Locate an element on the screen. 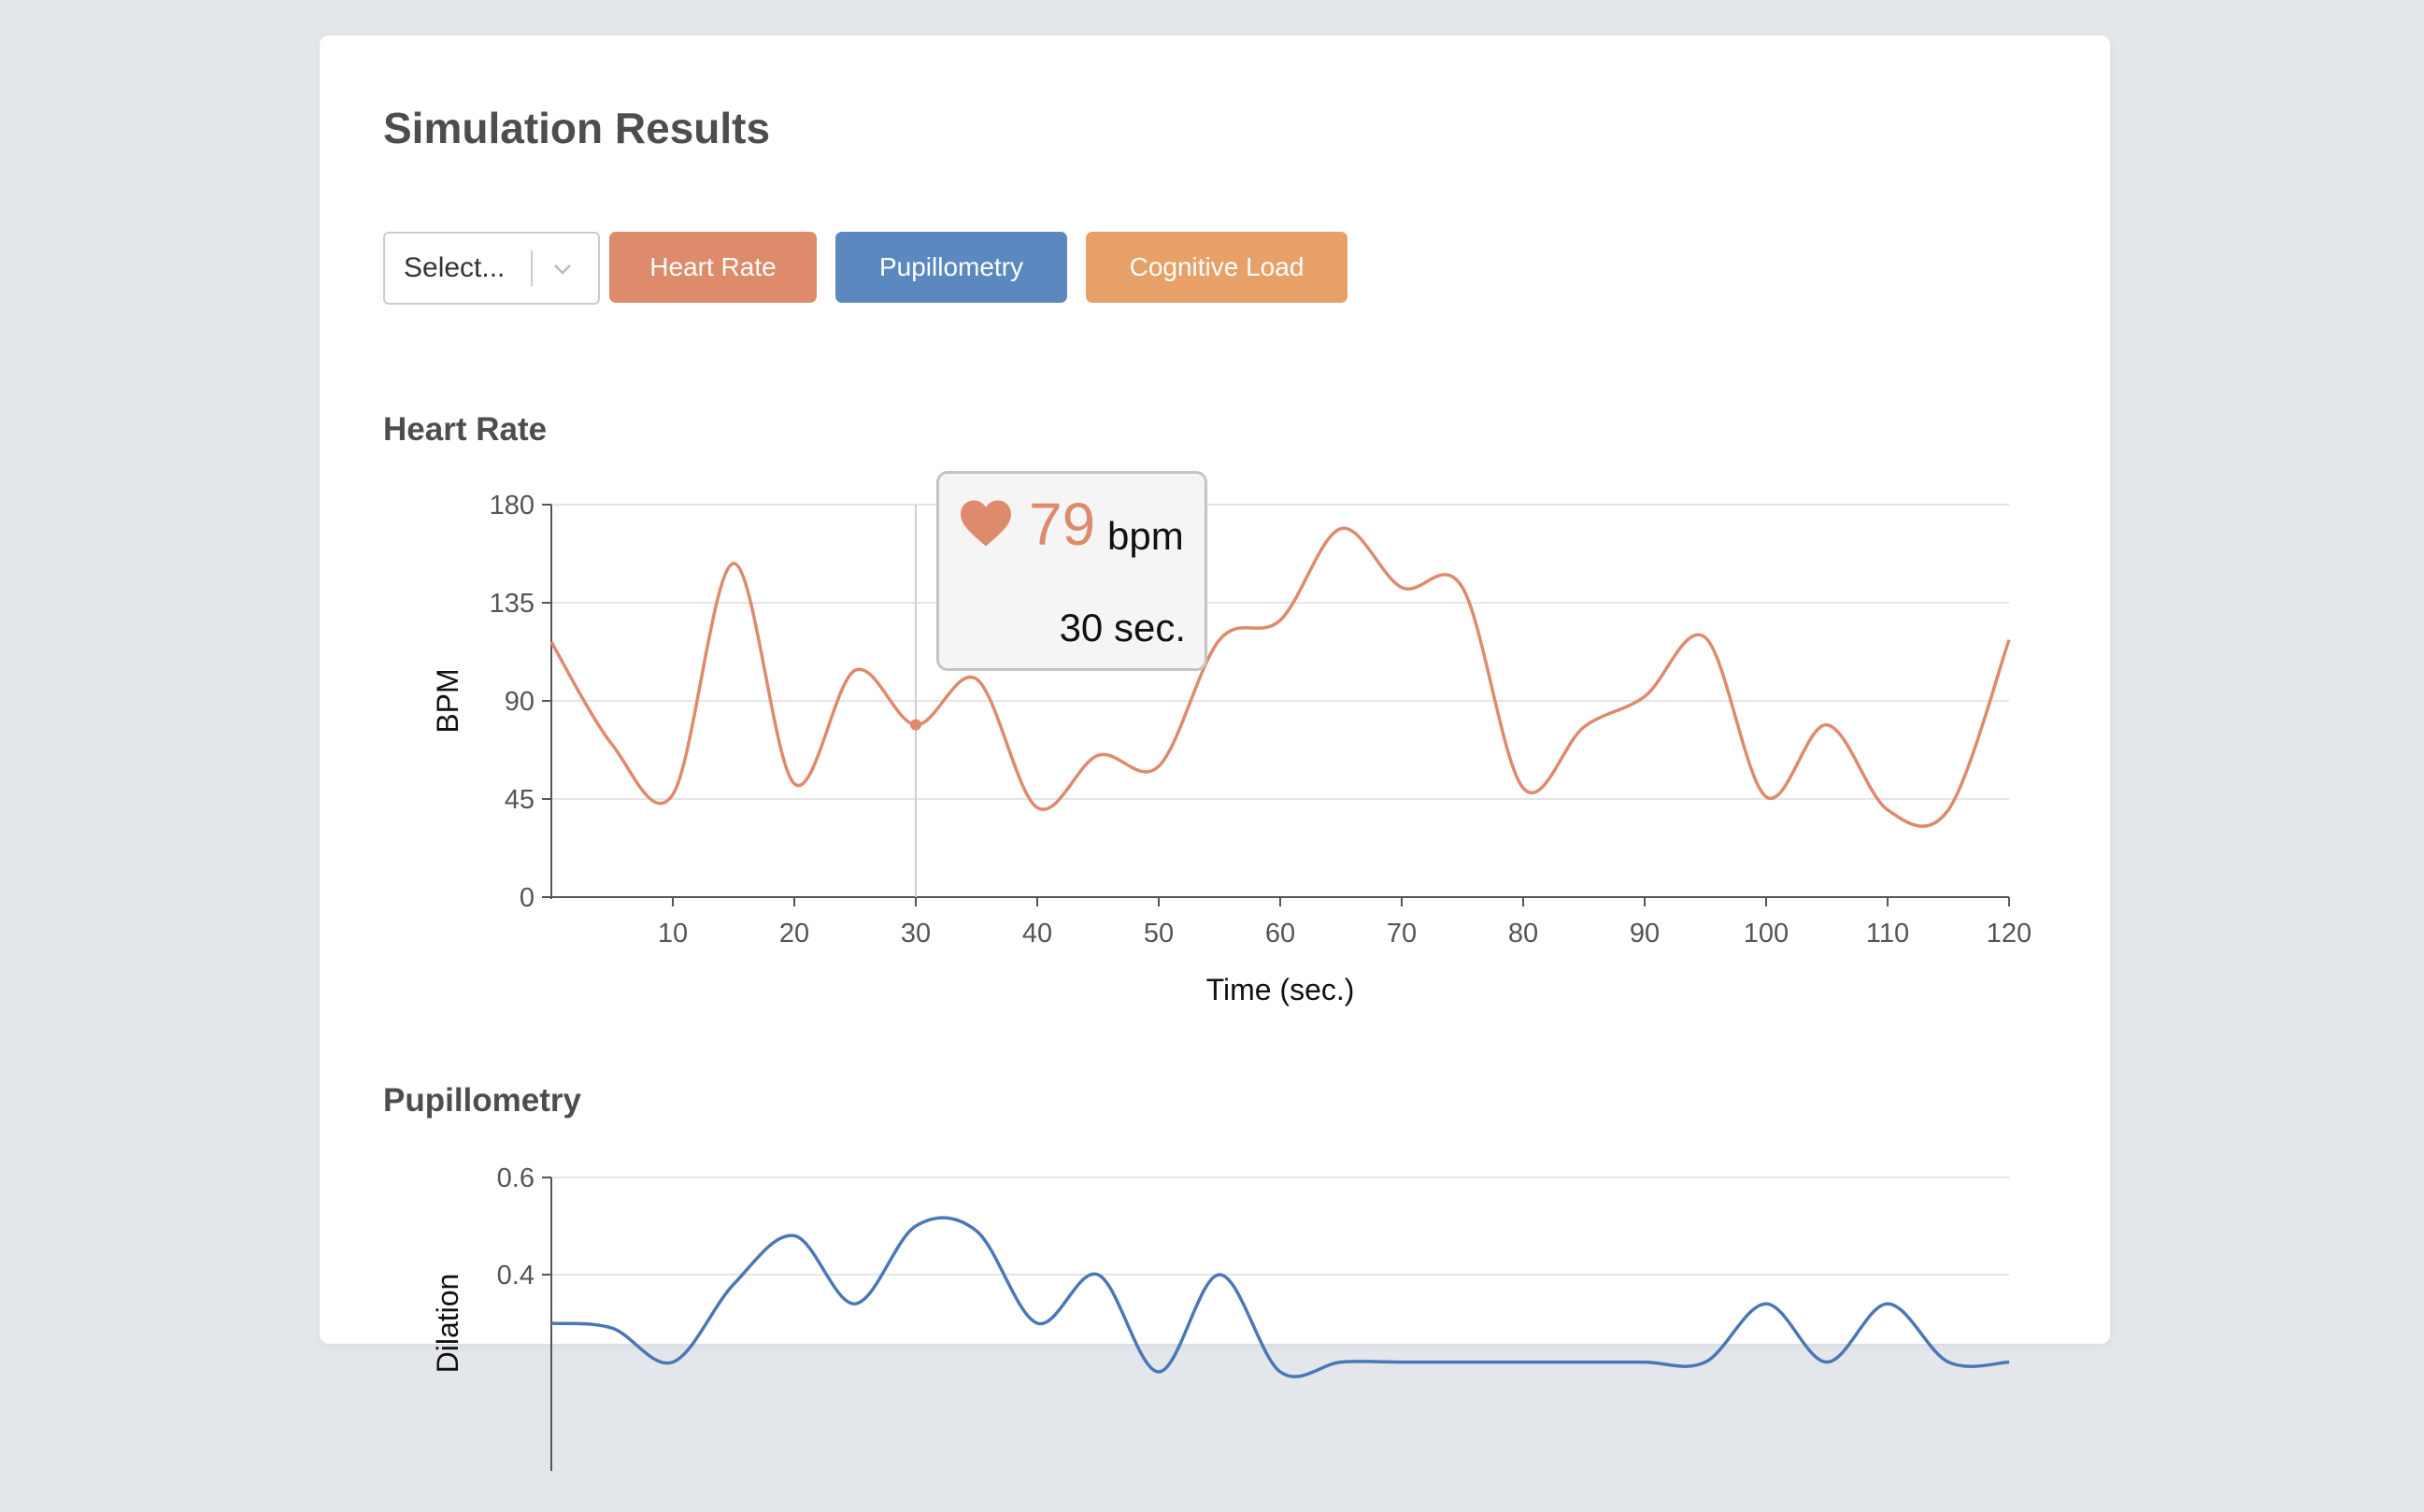  x-axis-title: Time (sec.) is located at coordinates (1280, 989).